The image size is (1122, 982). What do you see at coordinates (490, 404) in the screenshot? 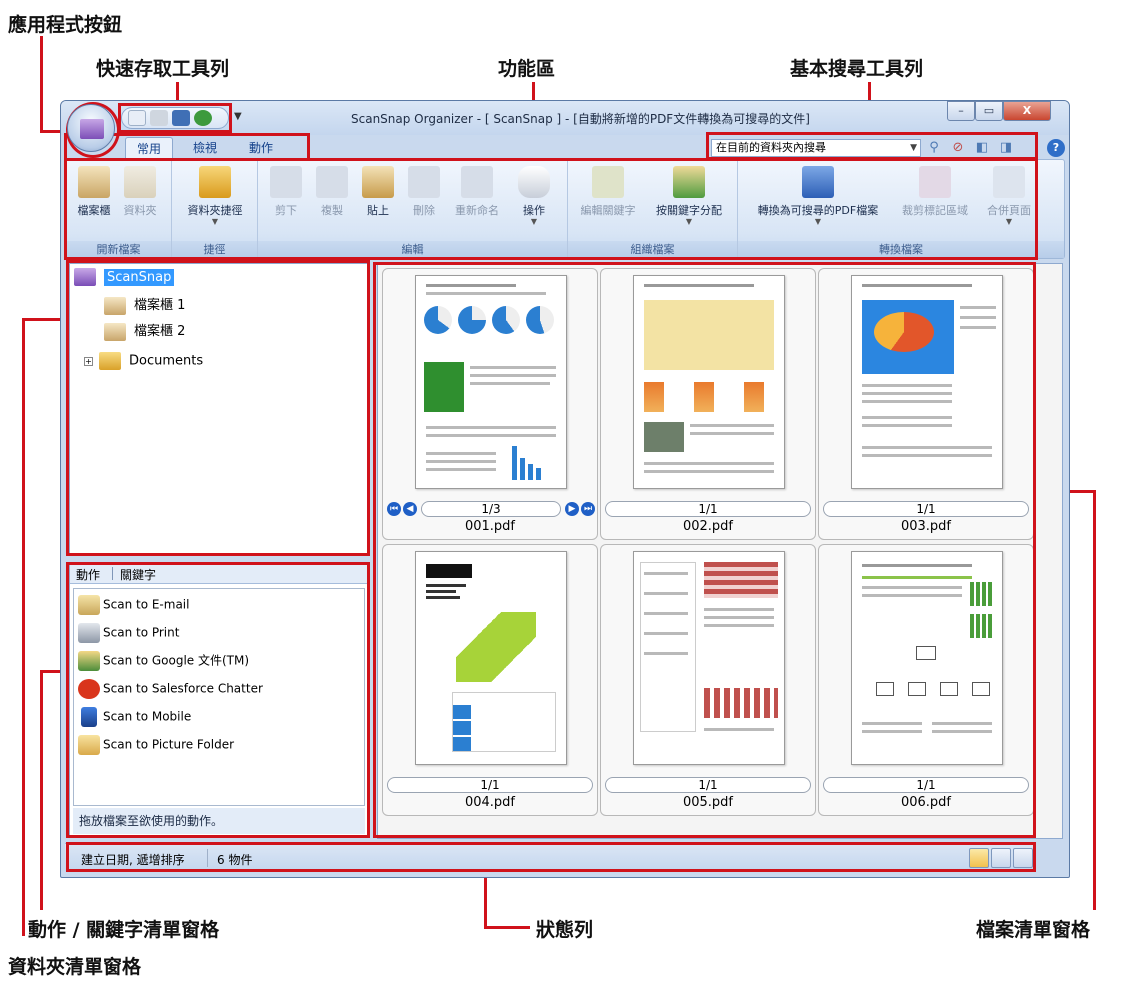
I see `file-card-001: ⏮ ◀ 1/3 ▶ ⏭ 001.pdf` at bounding box center [490, 404].